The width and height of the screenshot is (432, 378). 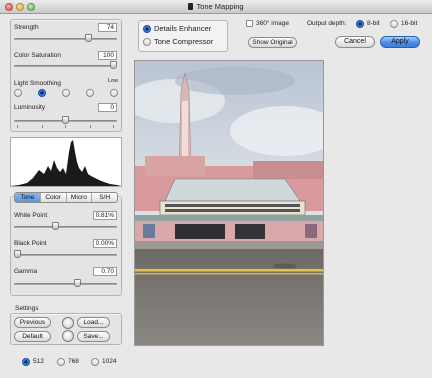 I want to click on gamma-slider-thumb, so click(x=77, y=283).